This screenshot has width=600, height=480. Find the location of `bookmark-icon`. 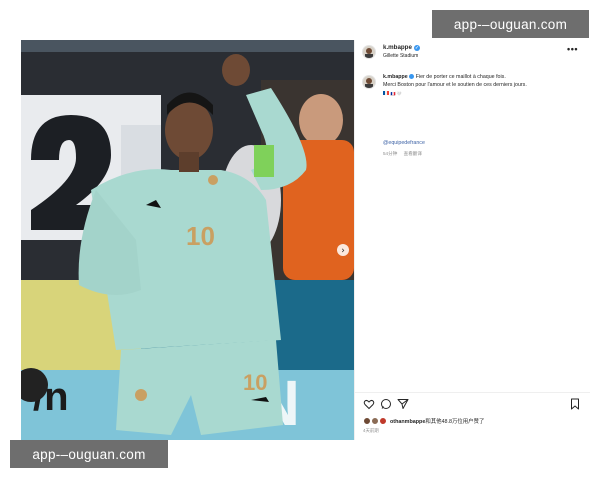

bookmark-icon is located at coordinates (575, 404).